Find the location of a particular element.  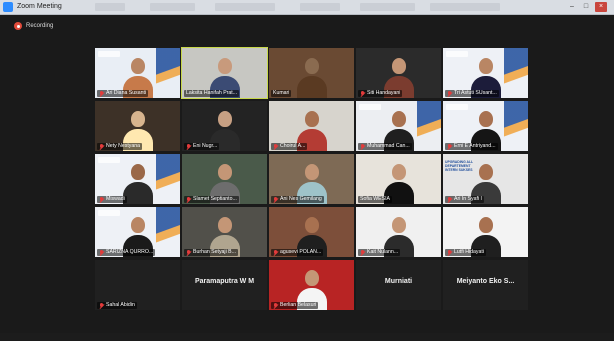

participant-tile: Berlian Belasuri is located at coordinates (311, 285).